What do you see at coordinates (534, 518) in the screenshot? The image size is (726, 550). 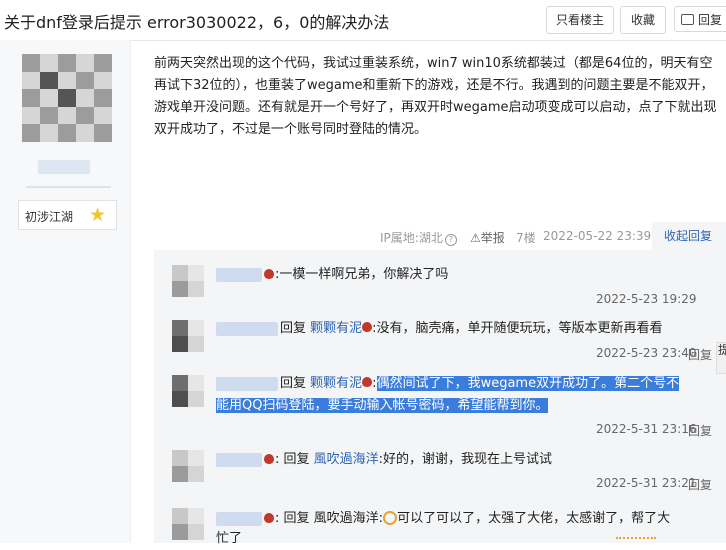 I see `reply-text: 可以了可以了，太强了大佬，太感谢了，帮了大` at bounding box center [534, 518].